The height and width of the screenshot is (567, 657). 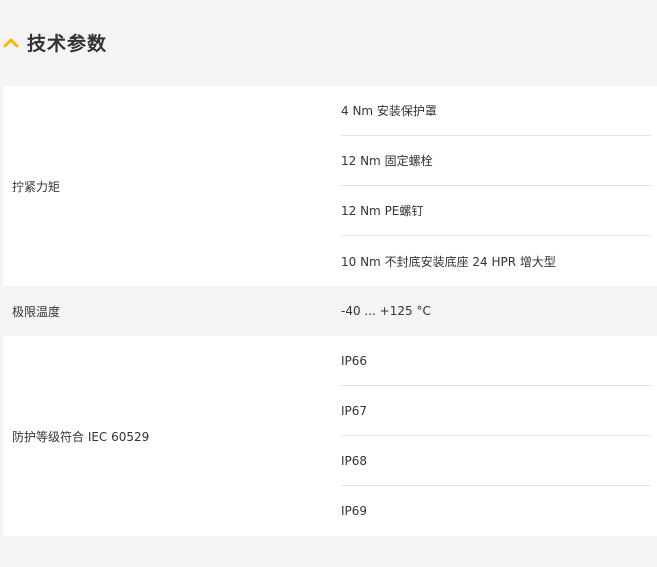 What do you see at coordinates (448, 261) in the screenshot?
I see `spec-value: 10 Nm 不封底安装底座 24 HPR 增大型` at bounding box center [448, 261].